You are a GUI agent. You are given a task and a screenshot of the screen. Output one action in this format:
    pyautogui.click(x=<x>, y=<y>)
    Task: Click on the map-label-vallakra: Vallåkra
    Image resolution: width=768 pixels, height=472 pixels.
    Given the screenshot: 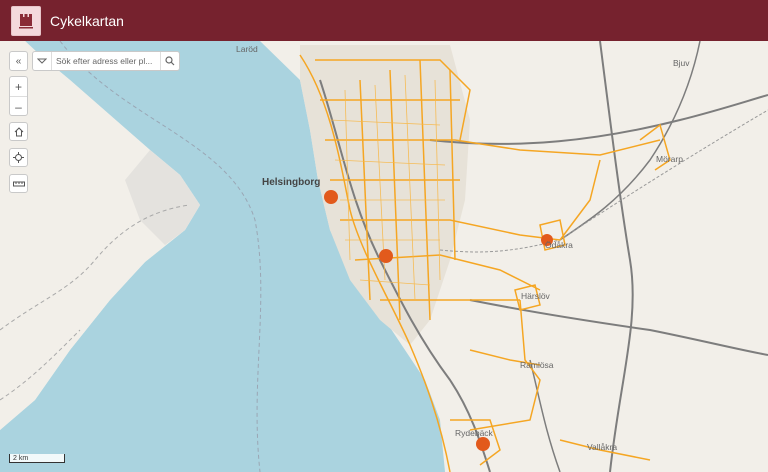 What is the action you would take?
    pyautogui.click(x=602, y=447)
    